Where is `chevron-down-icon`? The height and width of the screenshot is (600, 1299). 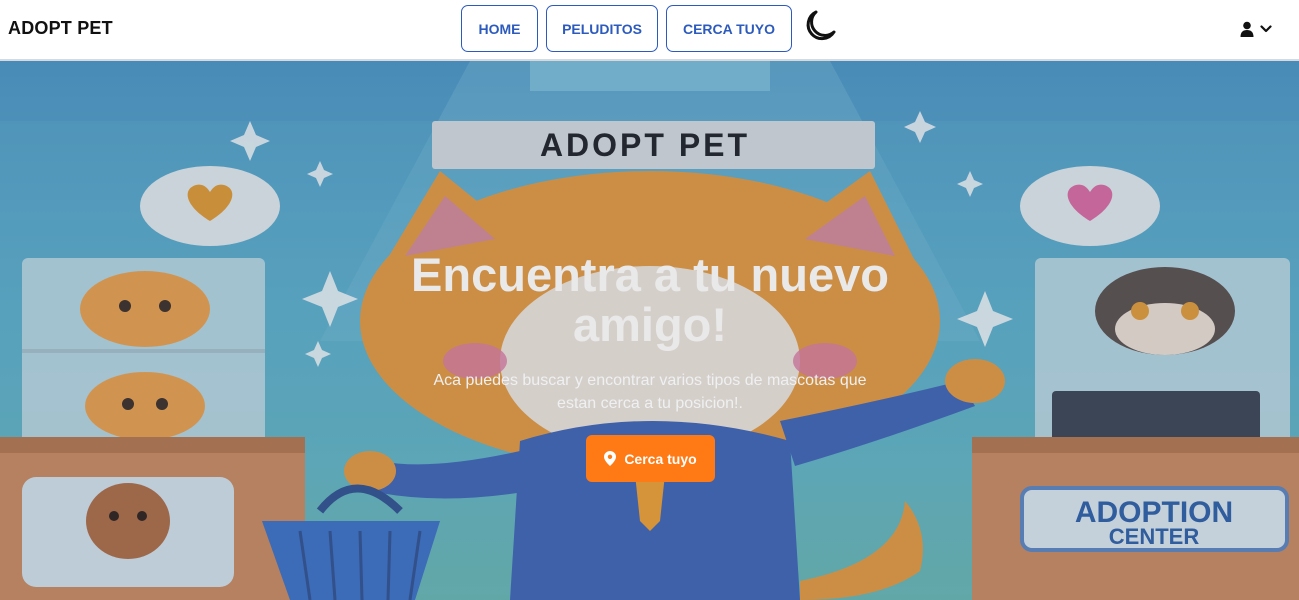
chevron-down-icon is located at coordinates (1266, 29).